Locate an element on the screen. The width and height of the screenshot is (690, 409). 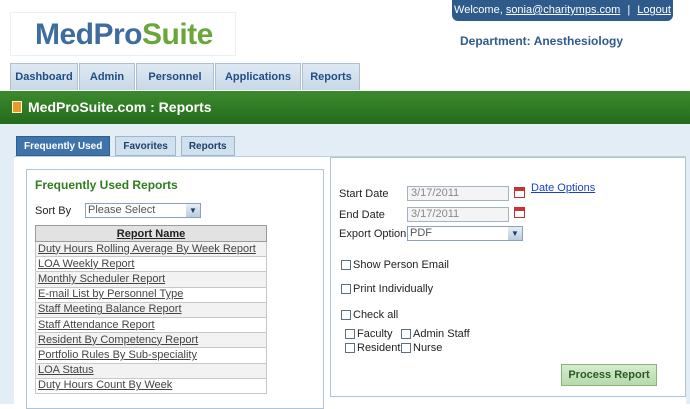
table-row: Duty Hours Count By Week is located at coordinates (151, 385).